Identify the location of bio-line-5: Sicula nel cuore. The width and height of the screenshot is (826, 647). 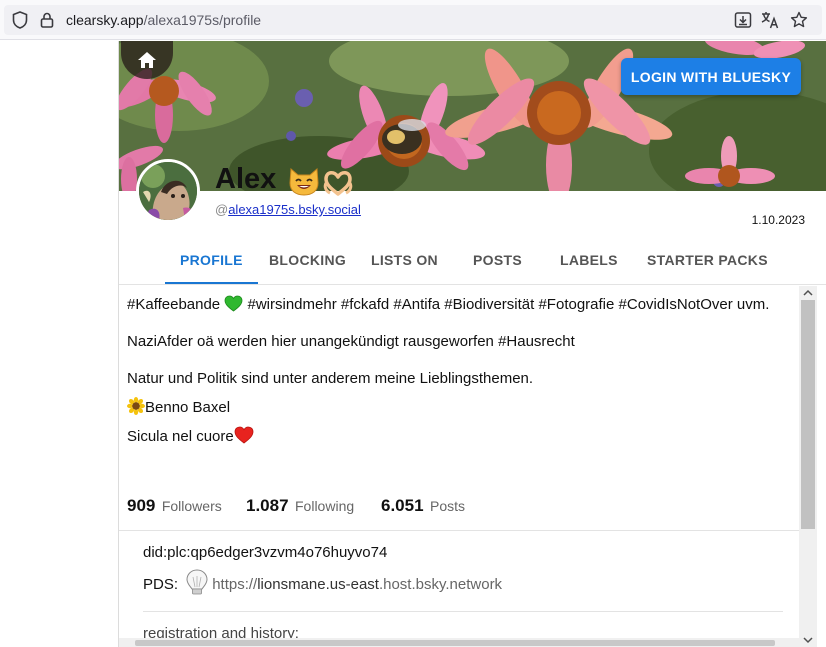
(459, 436).